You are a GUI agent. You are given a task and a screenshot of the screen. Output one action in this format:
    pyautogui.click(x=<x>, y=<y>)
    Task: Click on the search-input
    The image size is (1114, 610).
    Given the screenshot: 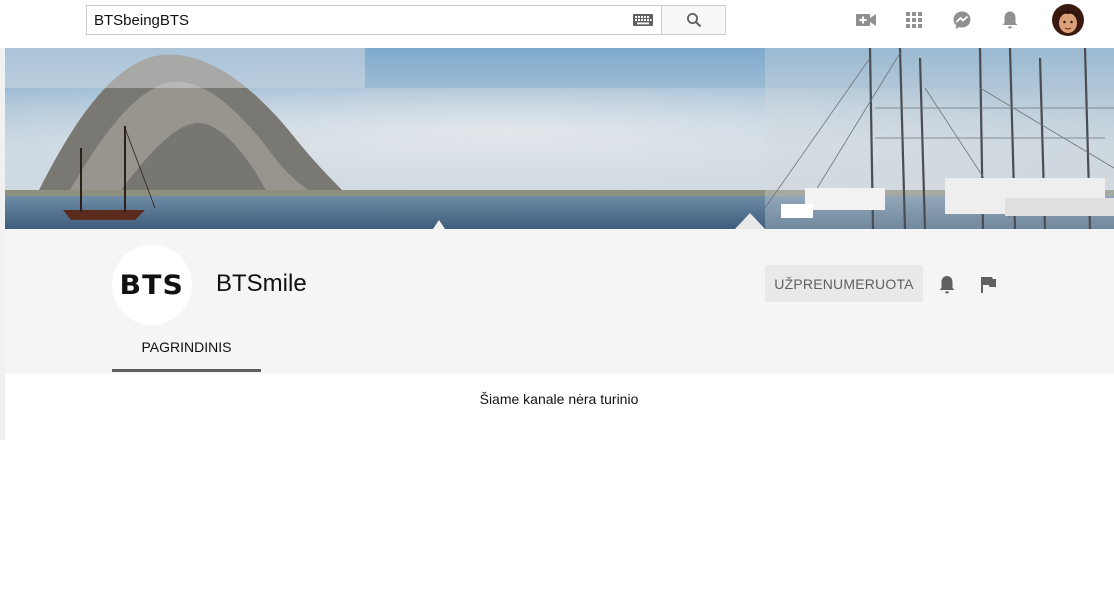 What is the action you would take?
    pyautogui.click(x=359, y=20)
    